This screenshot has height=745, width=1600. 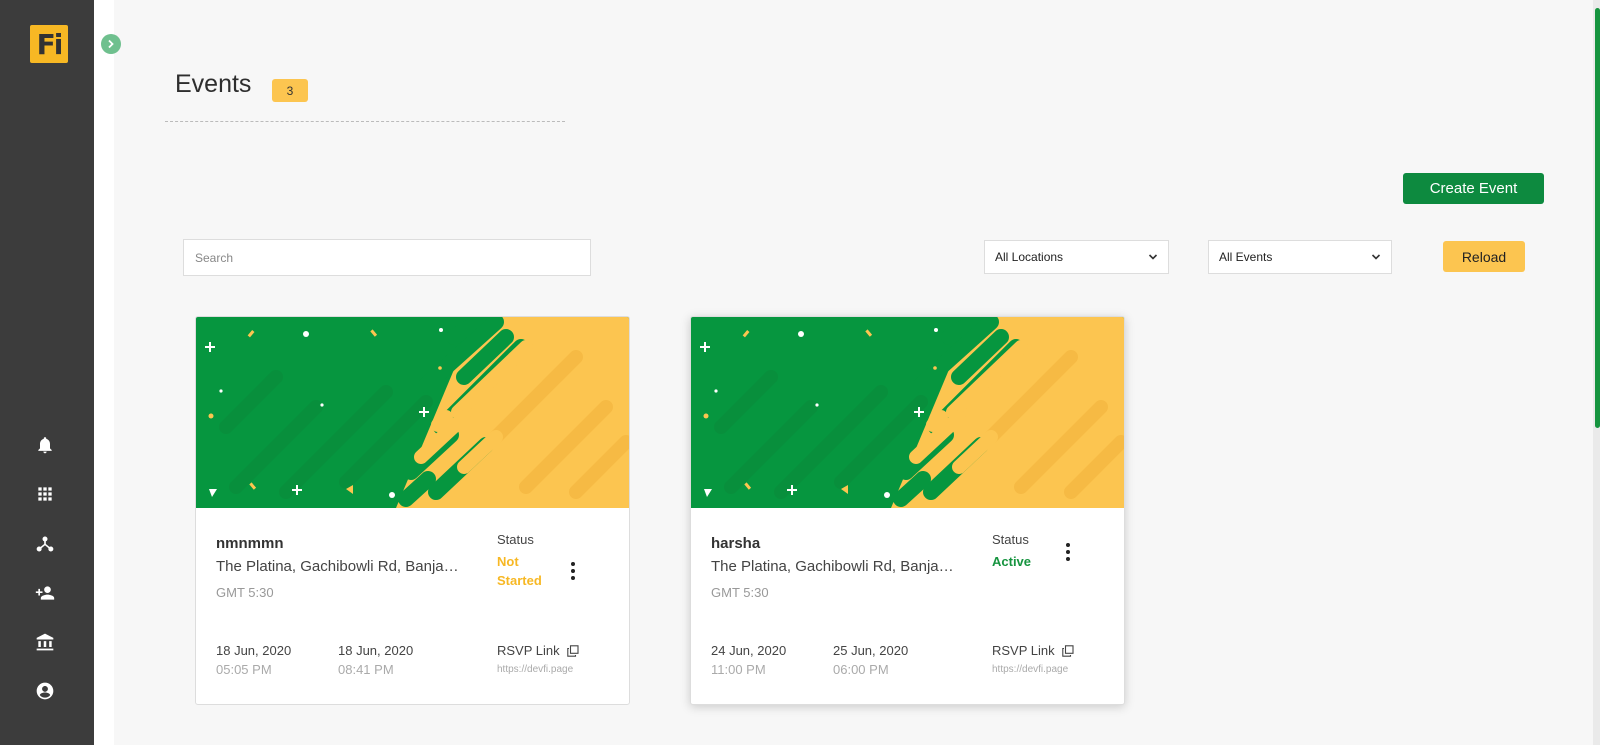 I want to click on bell-icon, so click(x=45, y=445).